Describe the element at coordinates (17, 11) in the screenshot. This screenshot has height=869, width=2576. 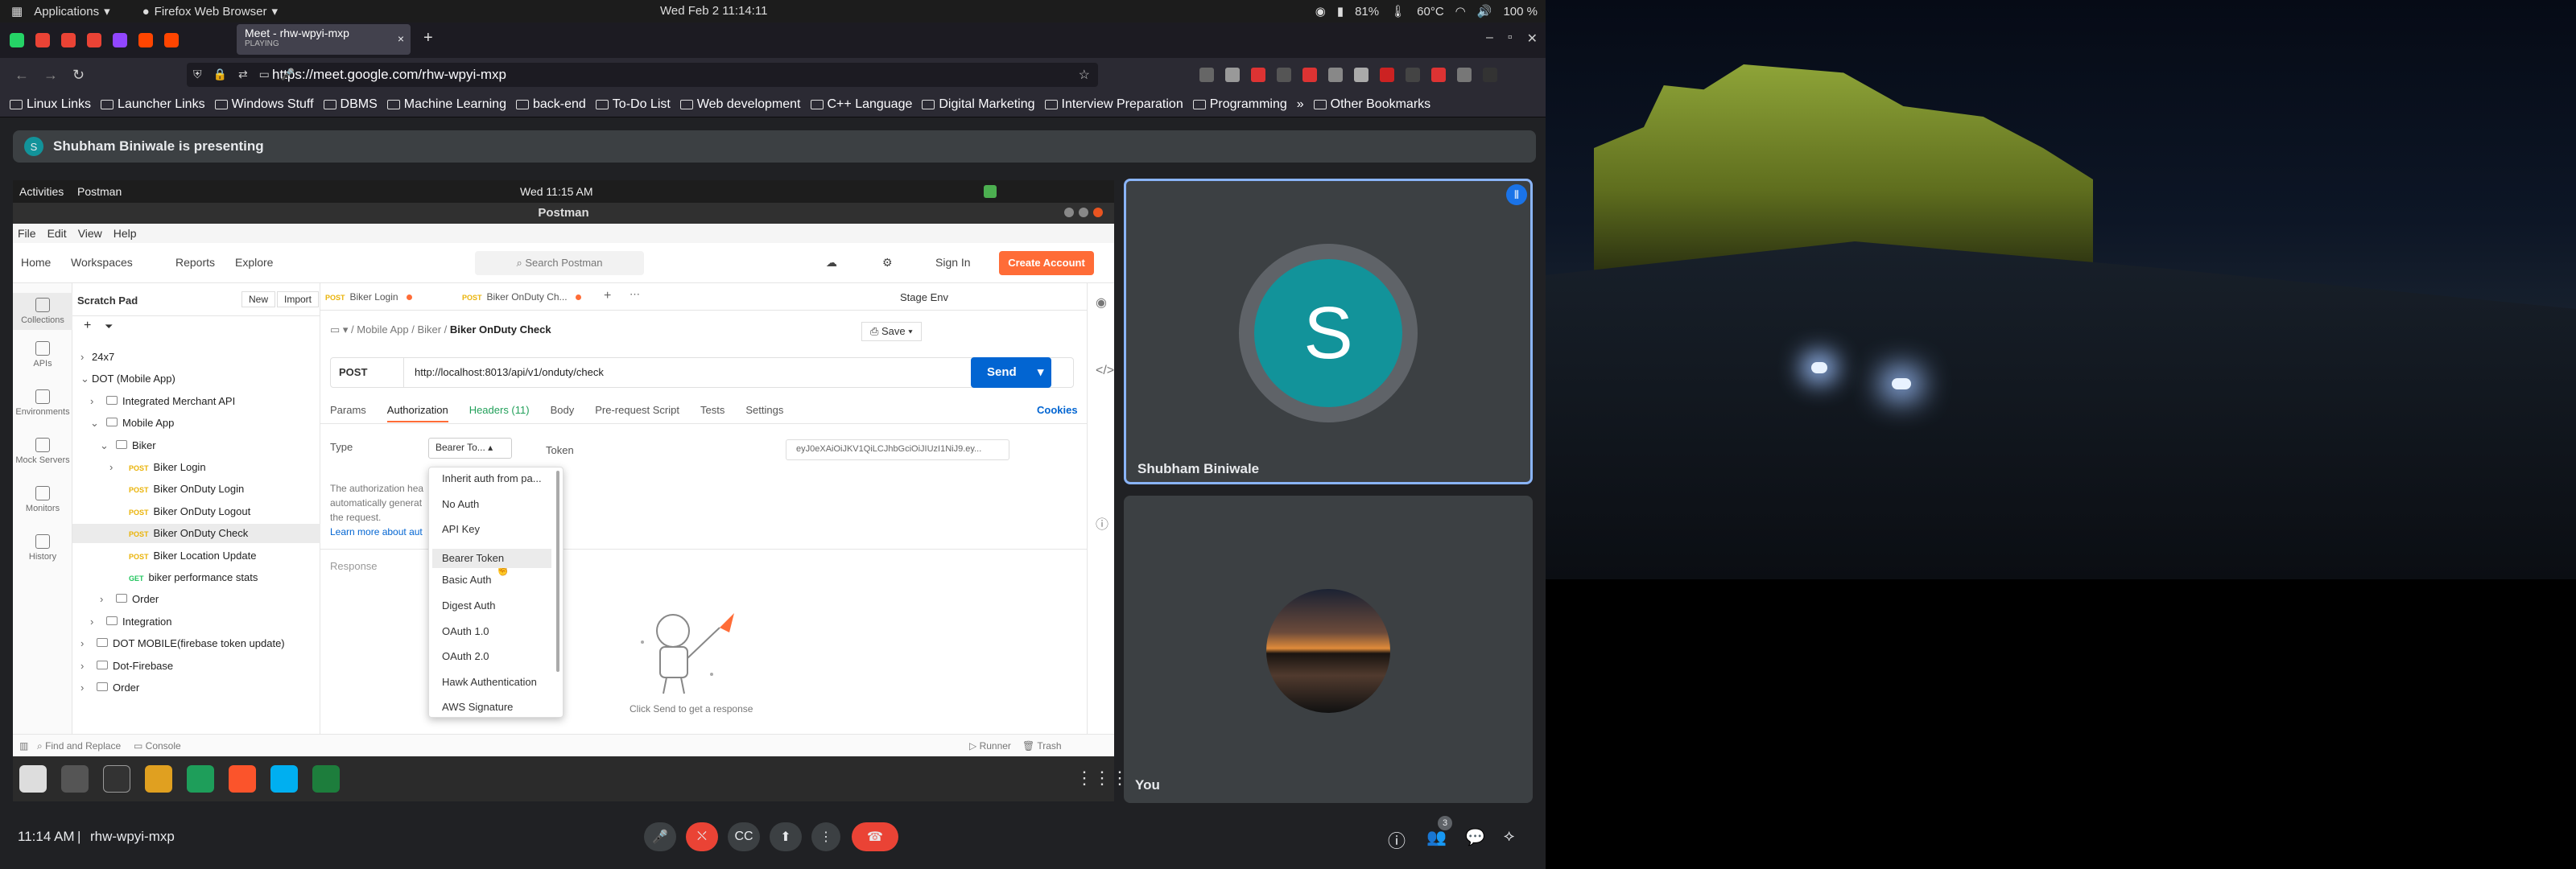
I see `apps-grid-icon: ▦` at that location.